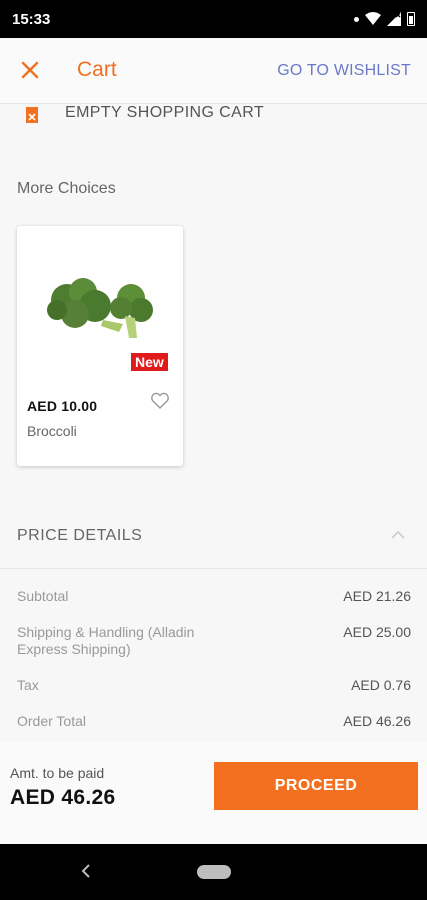  What do you see at coordinates (57, 773) in the screenshot?
I see `amount-label: Amt. to be paid` at bounding box center [57, 773].